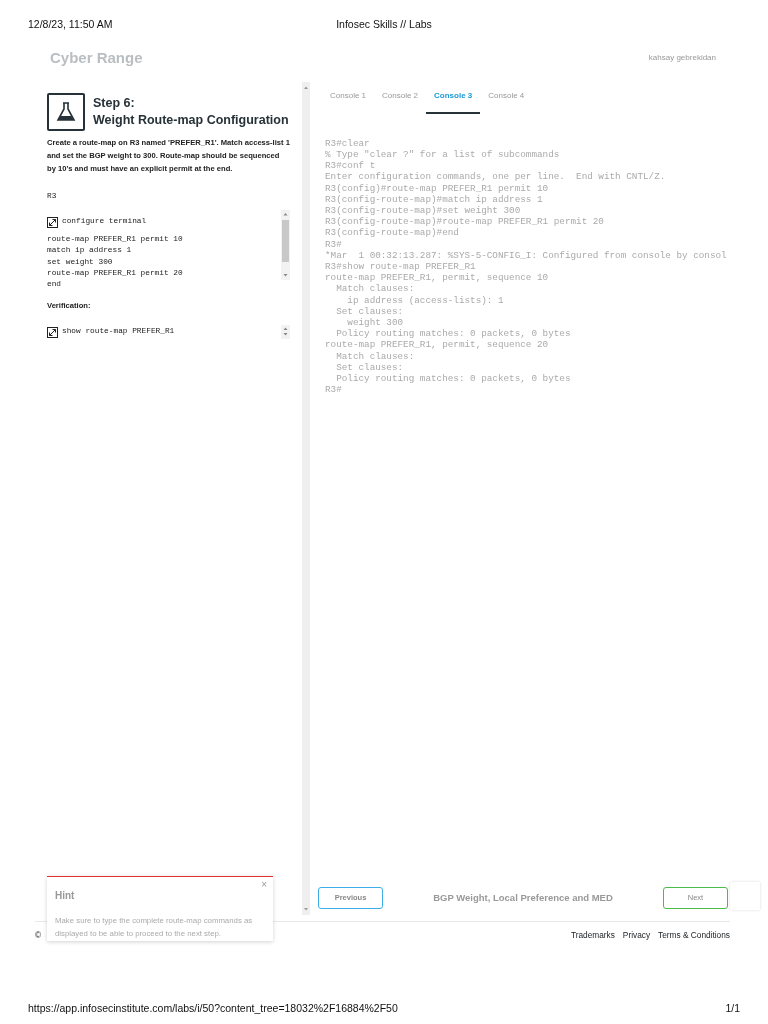  Describe the element at coordinates (437, 345) in the screenshot. I see `console-line: route-map PREFER_R1, permit, sequence 20` at that location.